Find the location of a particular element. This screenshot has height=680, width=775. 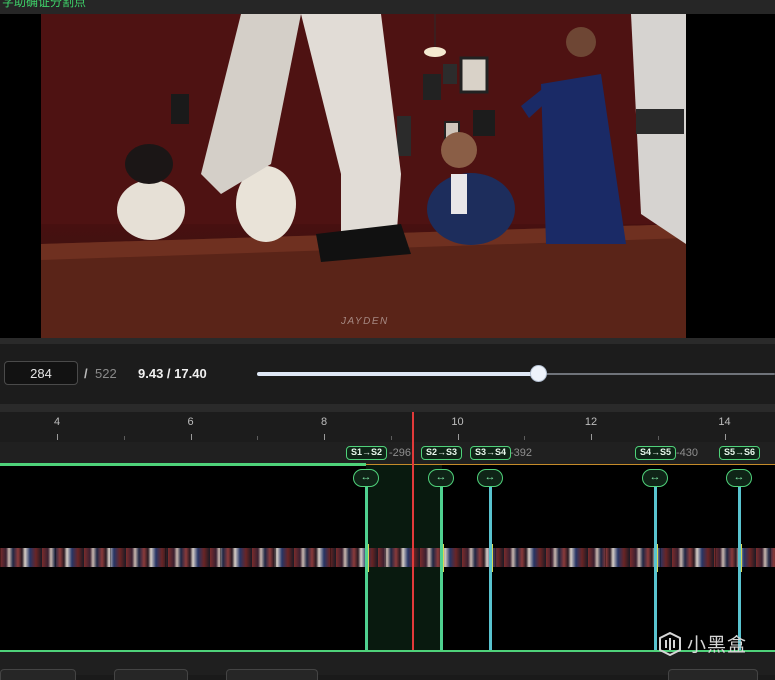

cut-line-s1-s2 is located at coordinates (366, 565).